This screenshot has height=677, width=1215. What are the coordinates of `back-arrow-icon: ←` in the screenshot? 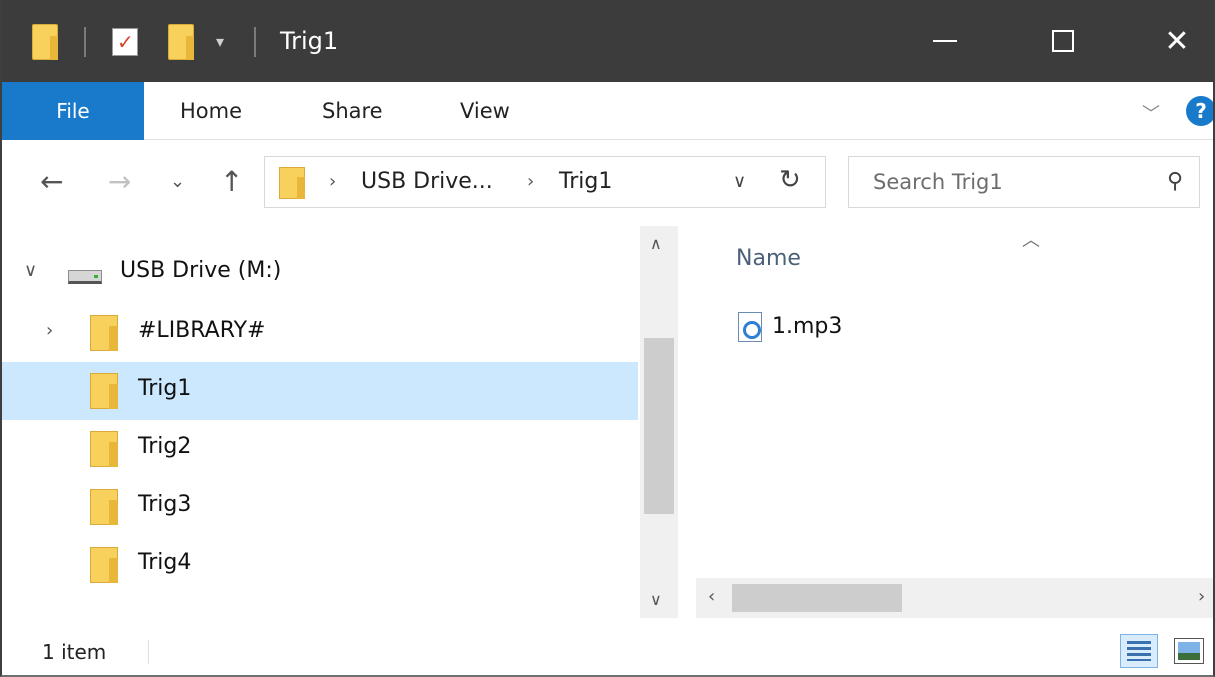 It's located at (51, 182).